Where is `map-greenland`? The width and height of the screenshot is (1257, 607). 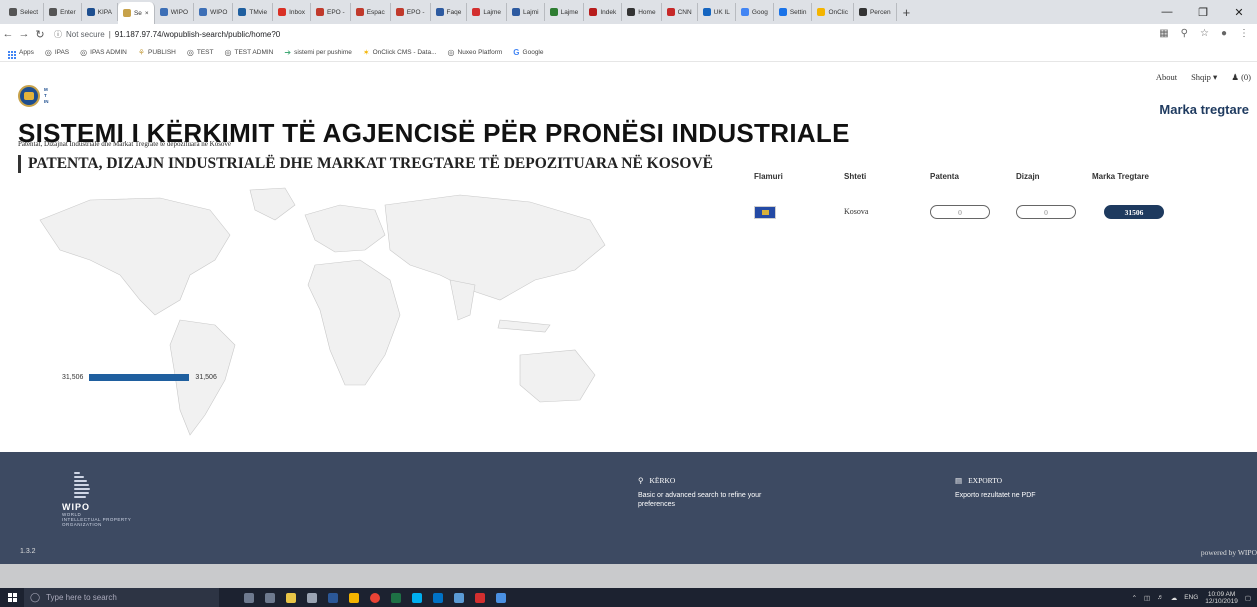 map-greenland is located at coordinates (272, 204).